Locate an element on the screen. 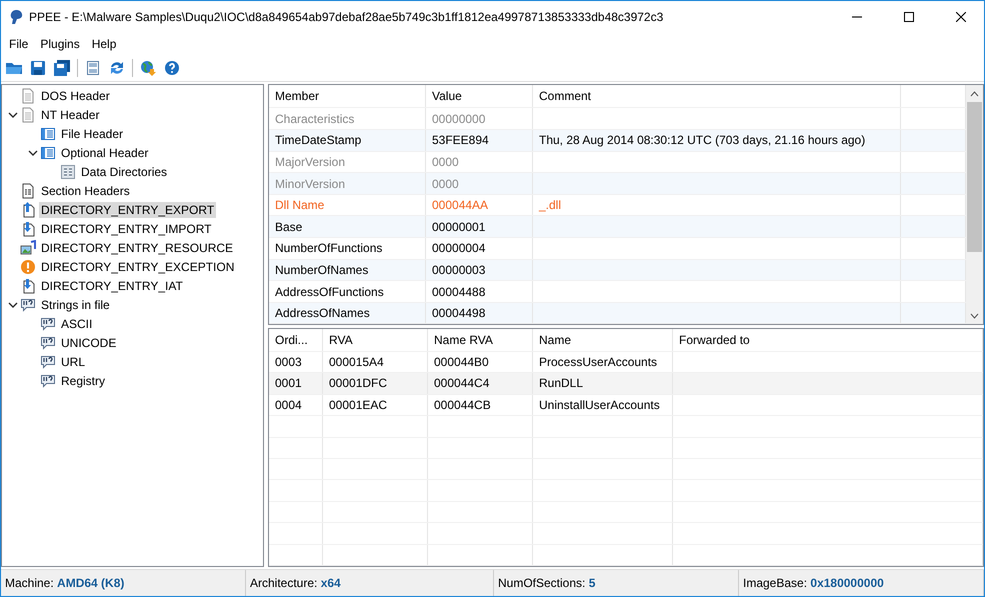 This screenshot has height=597, width=985. window-title: PPEE - E:\Malware Samples\Duqu2\IOC\d8a849654ab97debaf28ae5b749c3b1ff1812ea49978713853333db48c3972c3 is located at coordinates (346, 17).